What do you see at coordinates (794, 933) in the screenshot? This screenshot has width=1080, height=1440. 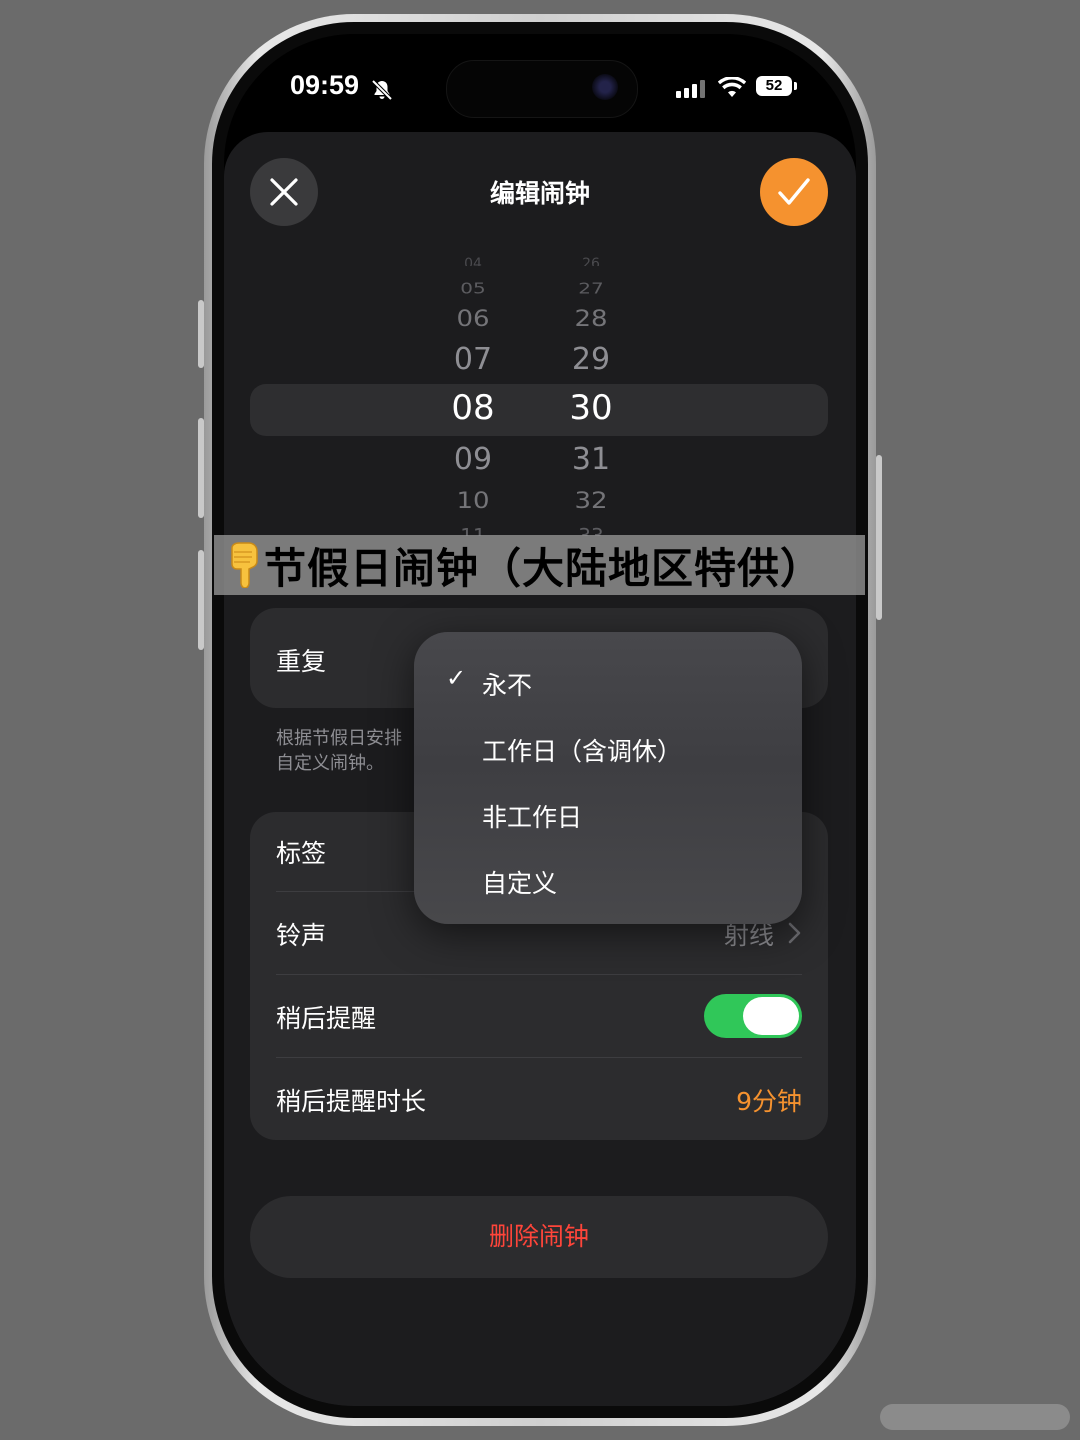 I see `chevron-right-icon` at bounding box center [794, 933].